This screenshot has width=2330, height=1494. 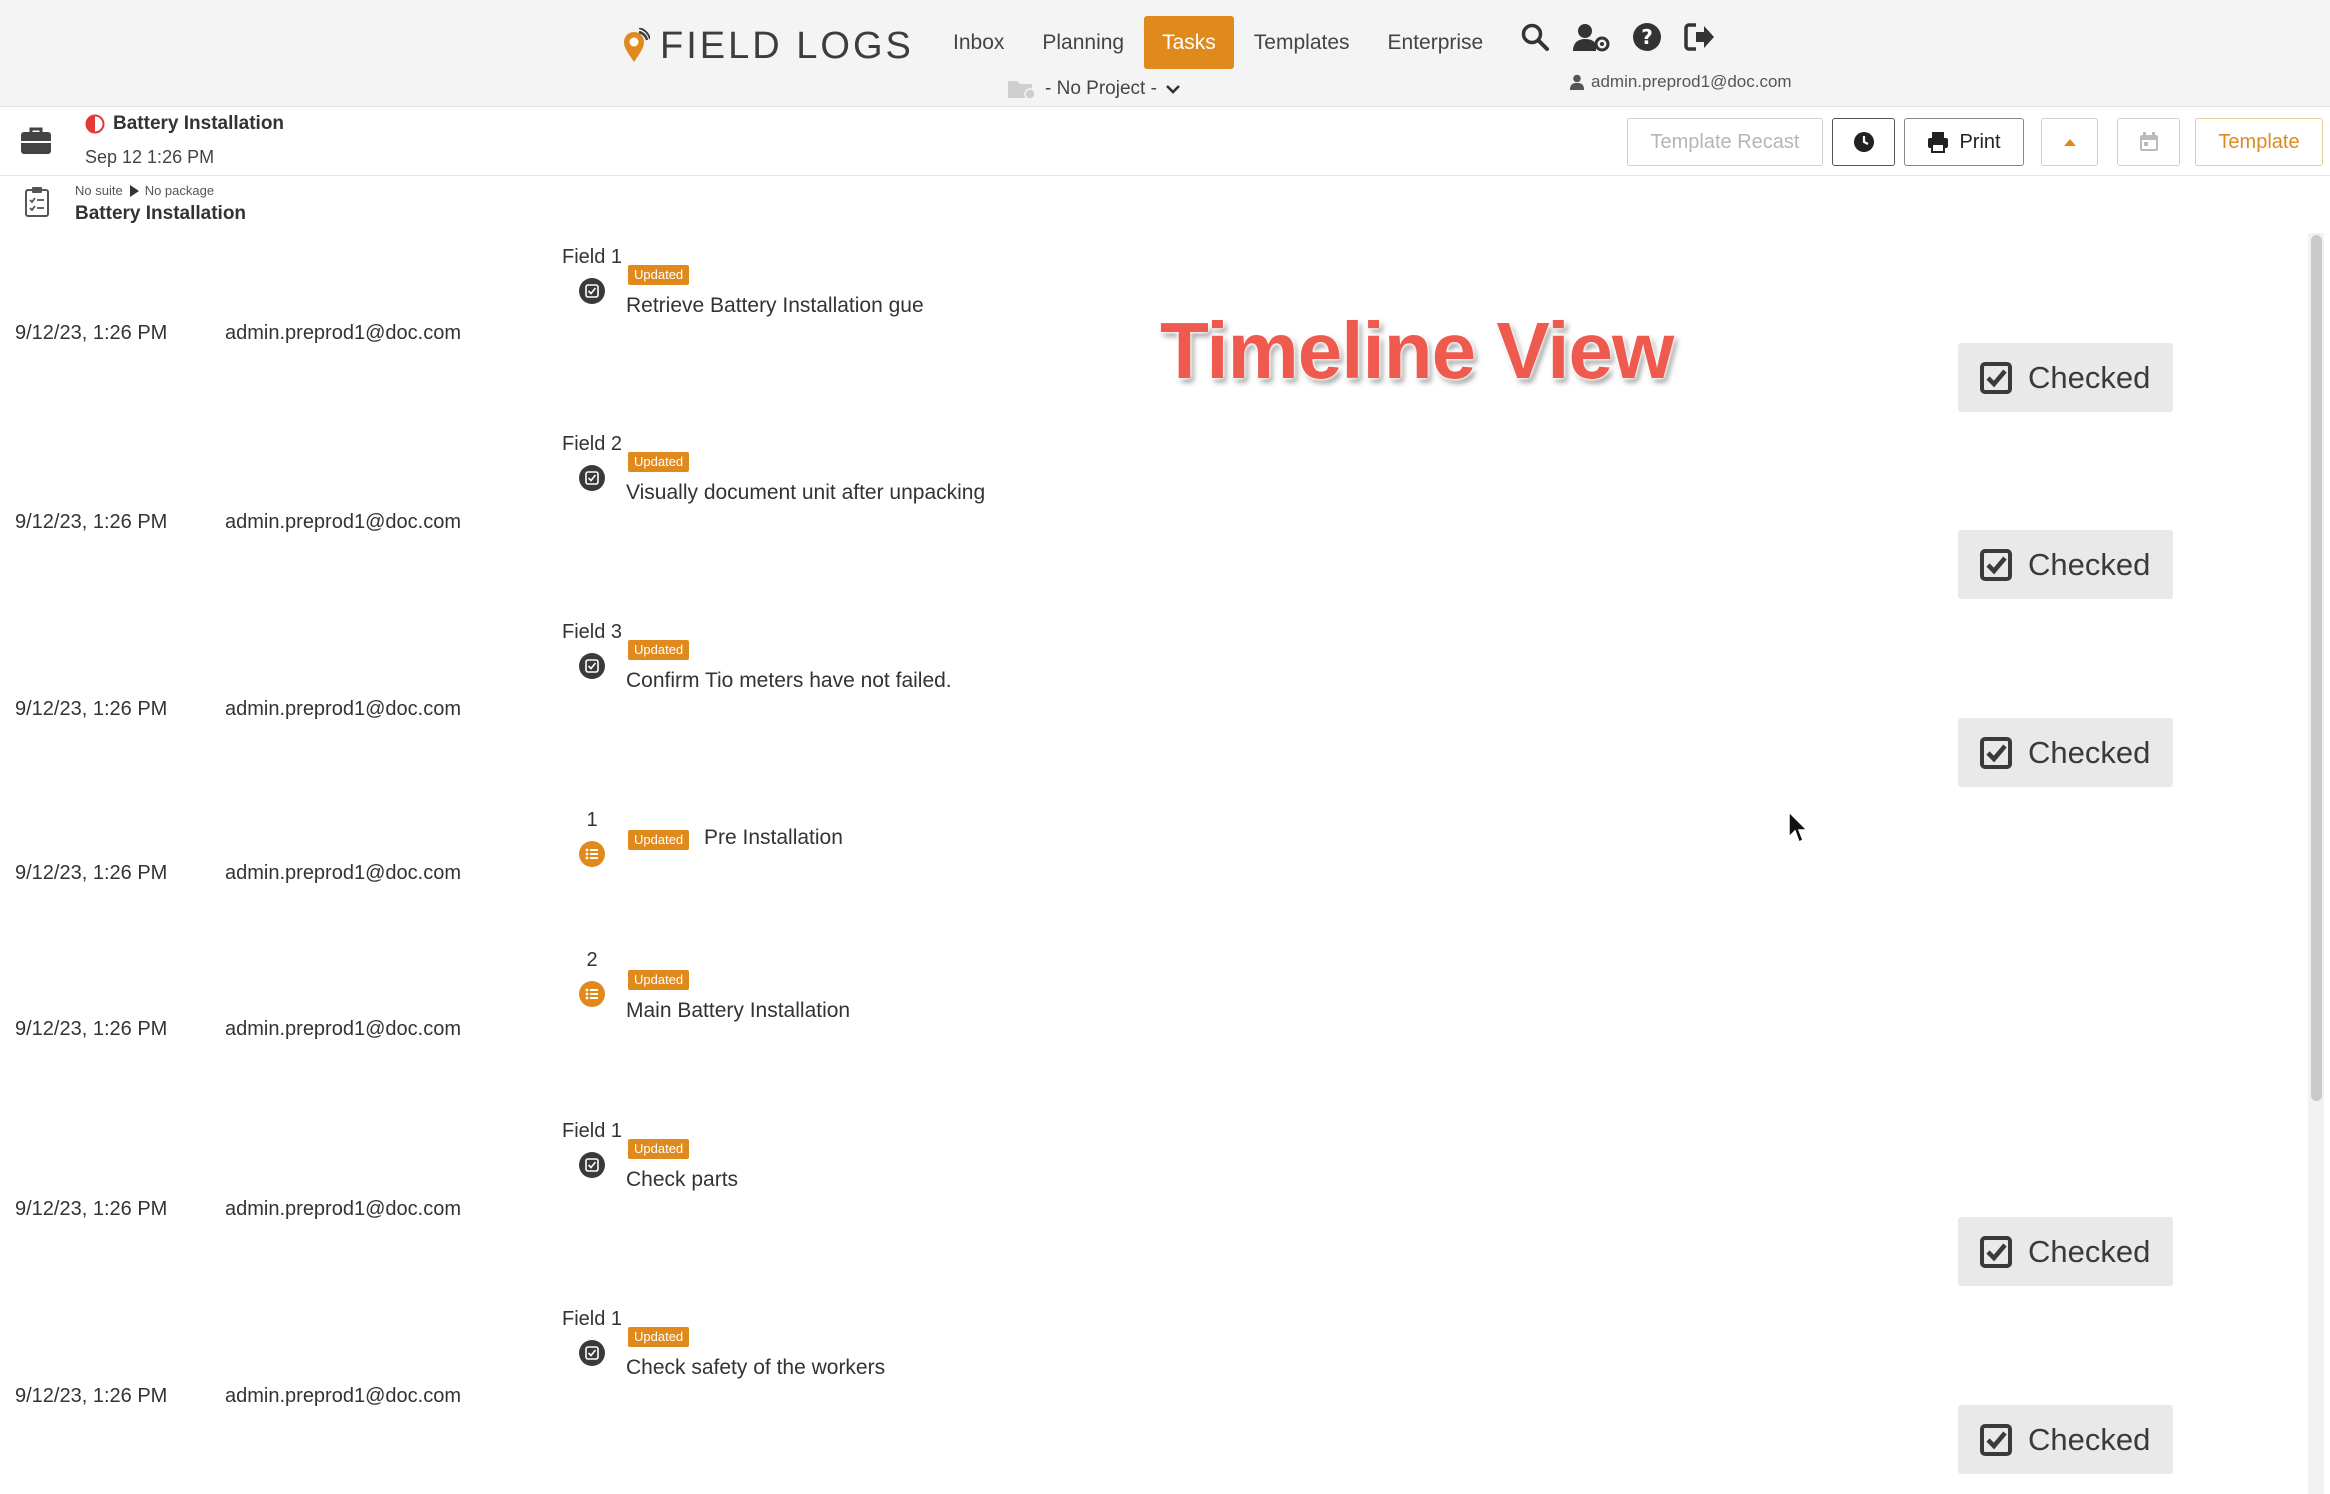 I want to click on briefcase-icon, so click(x=36, y=140).